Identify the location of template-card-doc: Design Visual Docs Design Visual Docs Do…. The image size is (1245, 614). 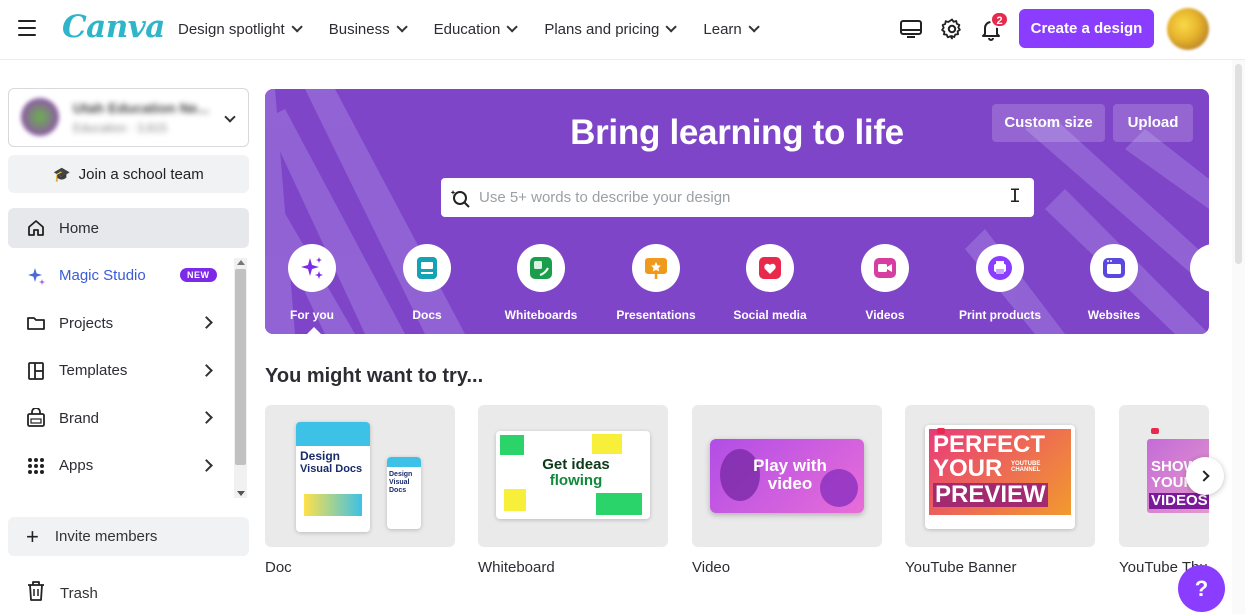
(360, 490).